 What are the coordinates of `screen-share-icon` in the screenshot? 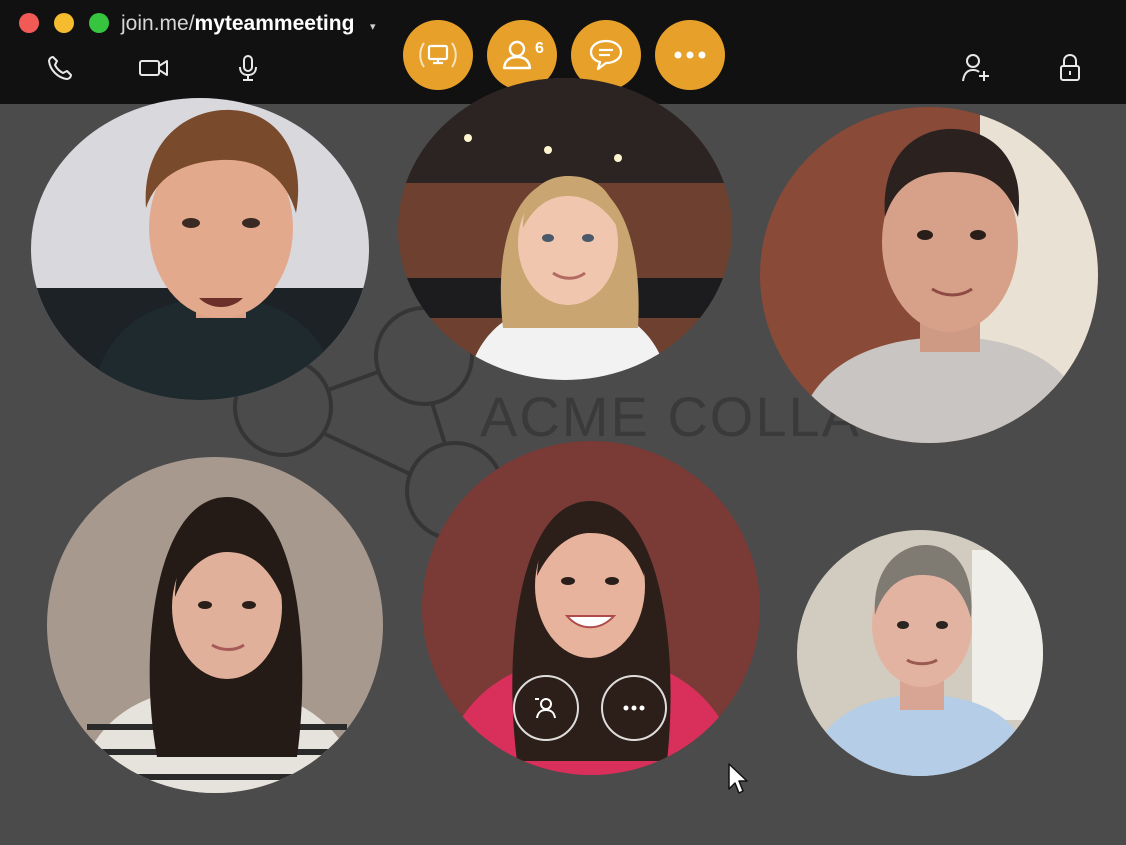 It's located at (438, 55).